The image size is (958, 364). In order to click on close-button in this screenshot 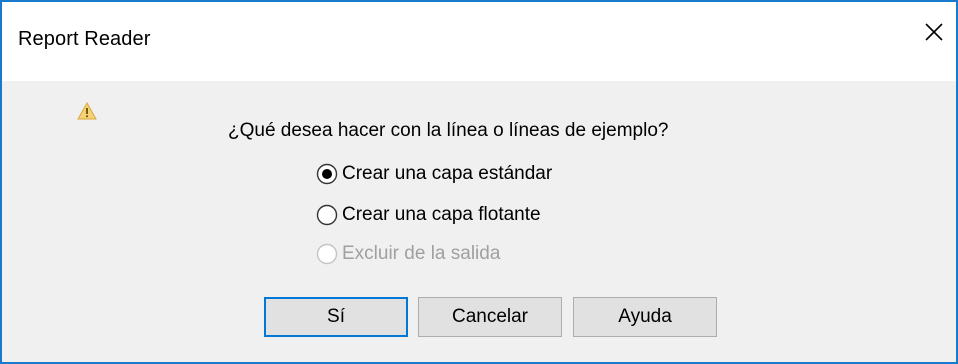, I will do `click(934, 32)`.